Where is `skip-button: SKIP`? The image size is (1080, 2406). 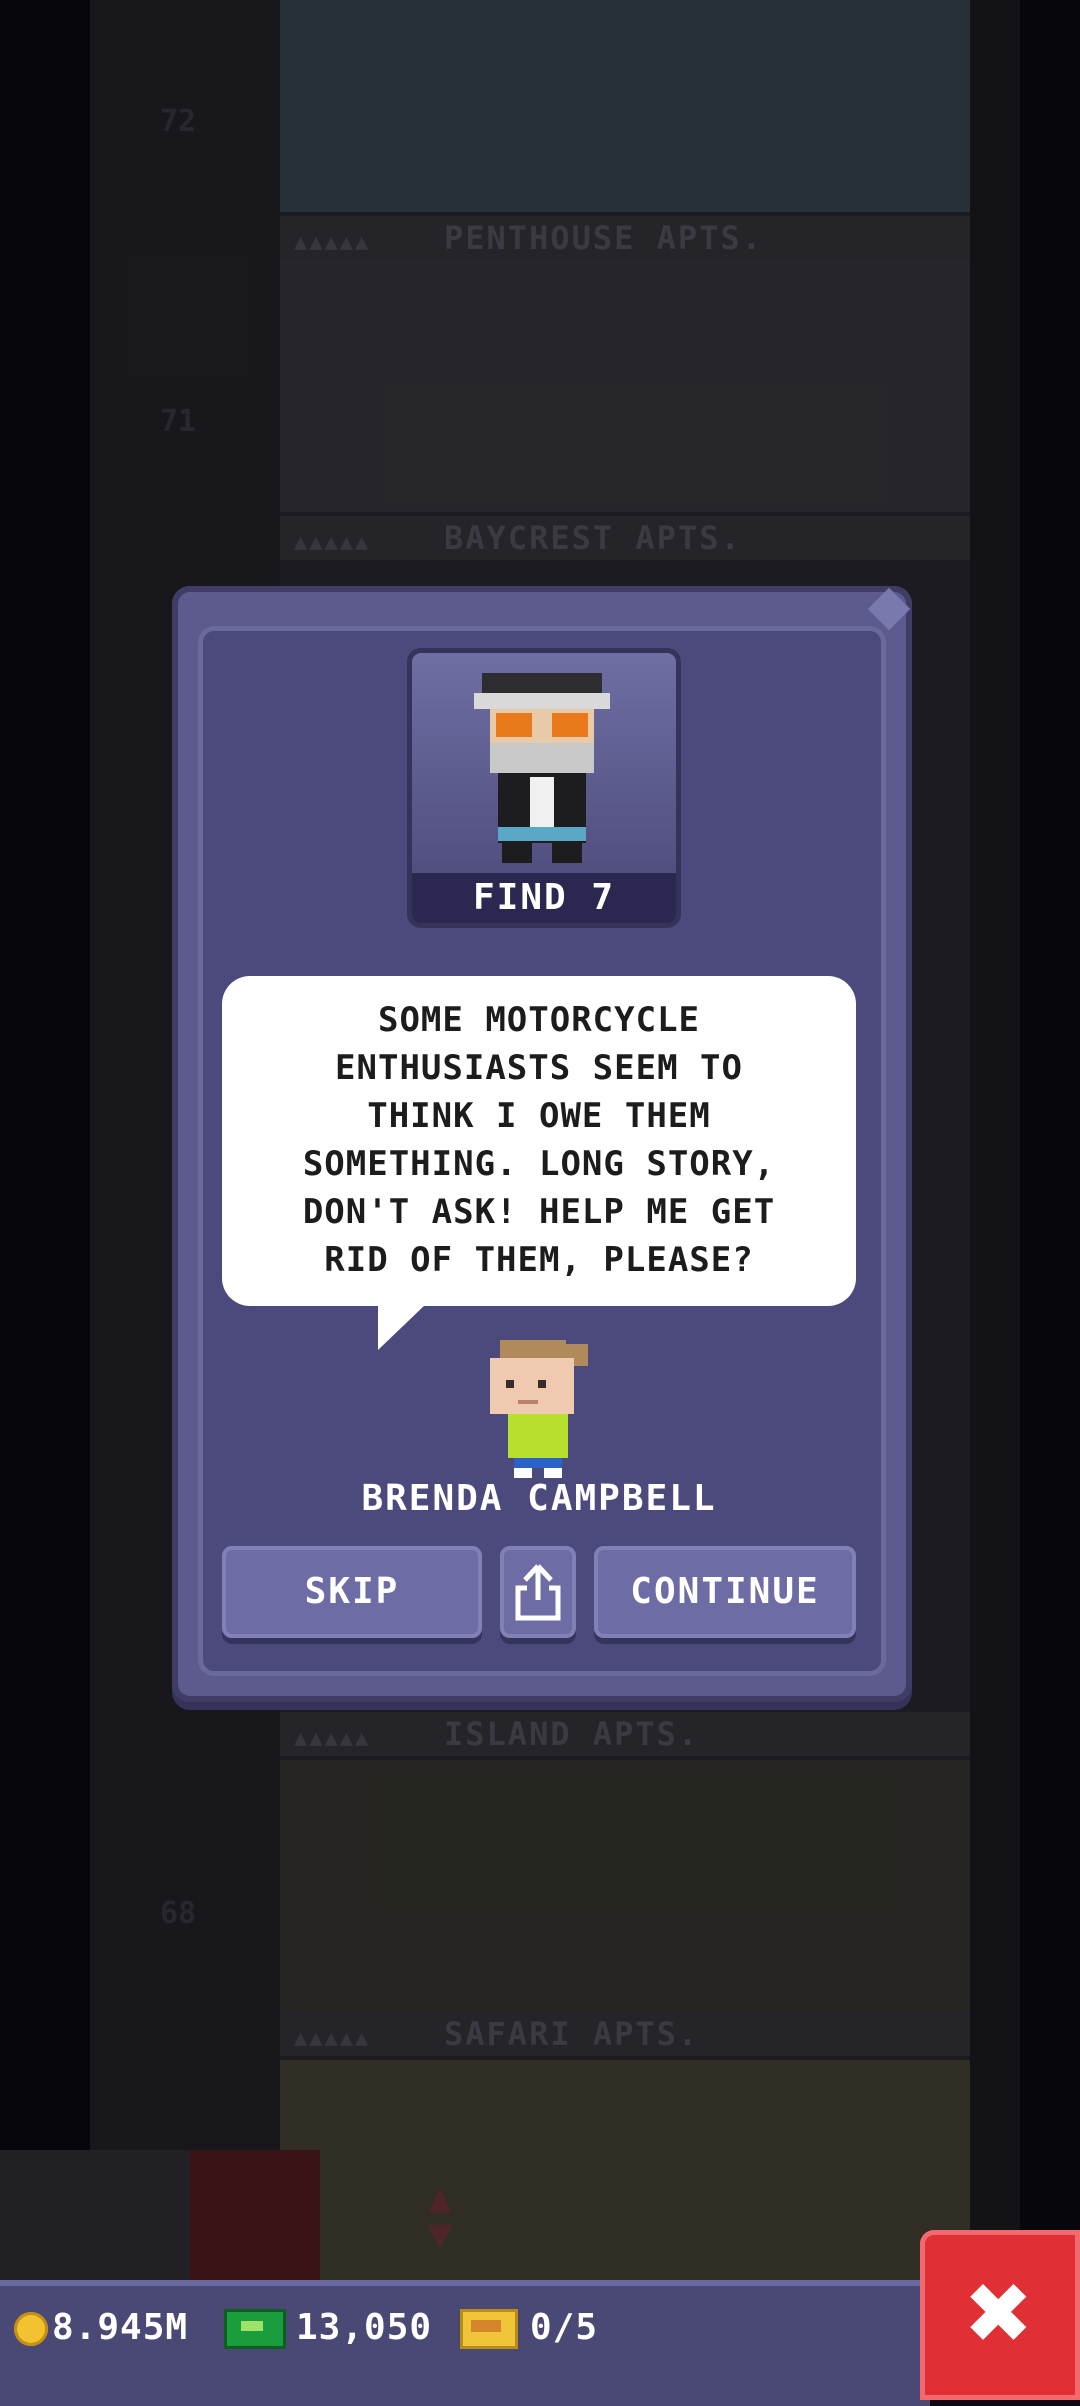
skip-button: SKIP is located at coordinates (352, 1592).